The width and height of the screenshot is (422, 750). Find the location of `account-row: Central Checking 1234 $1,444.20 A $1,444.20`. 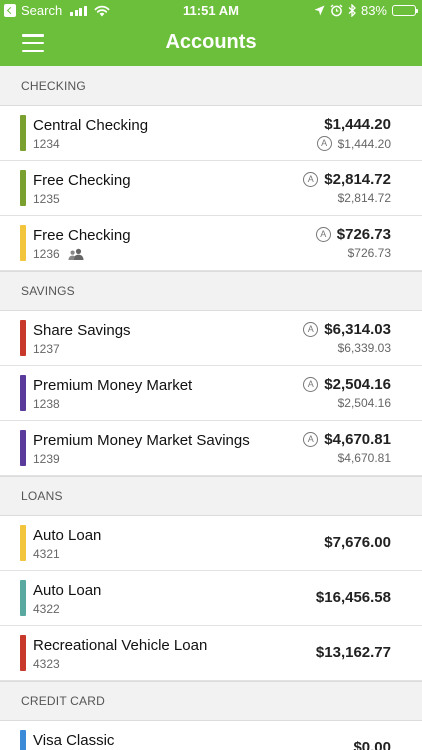

account-row: Central Checking 1234 $1,444.20 A $1,444.20 is located at coordinates (211, 133).